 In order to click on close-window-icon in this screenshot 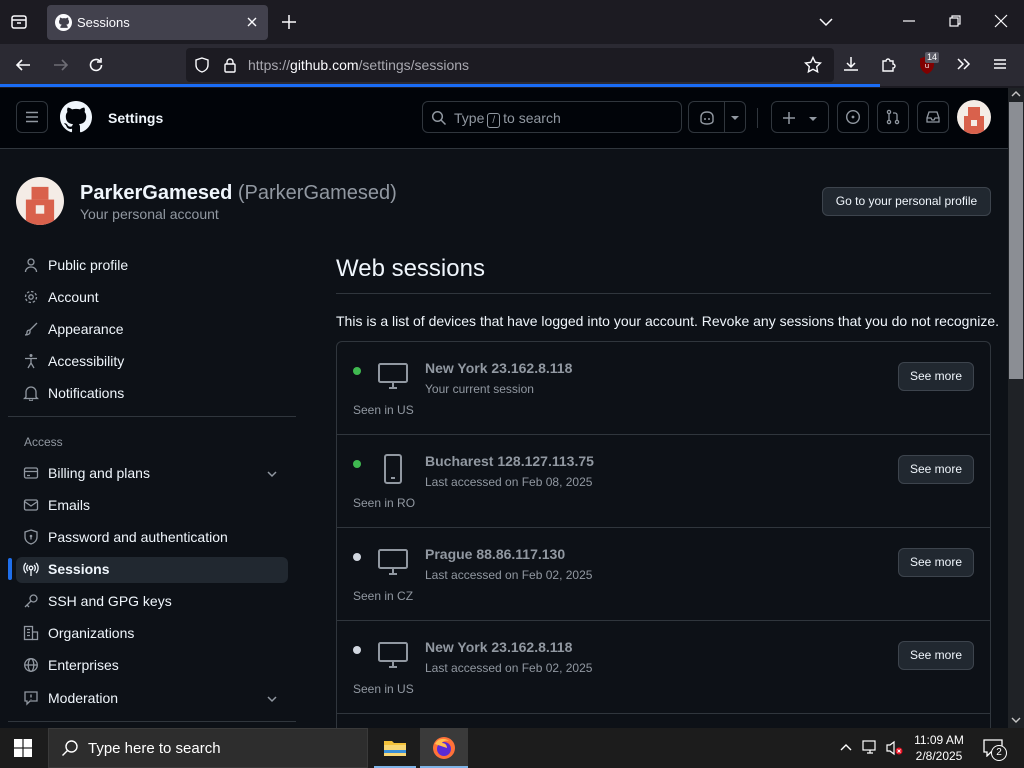, I will do `click(1001, 21)`.